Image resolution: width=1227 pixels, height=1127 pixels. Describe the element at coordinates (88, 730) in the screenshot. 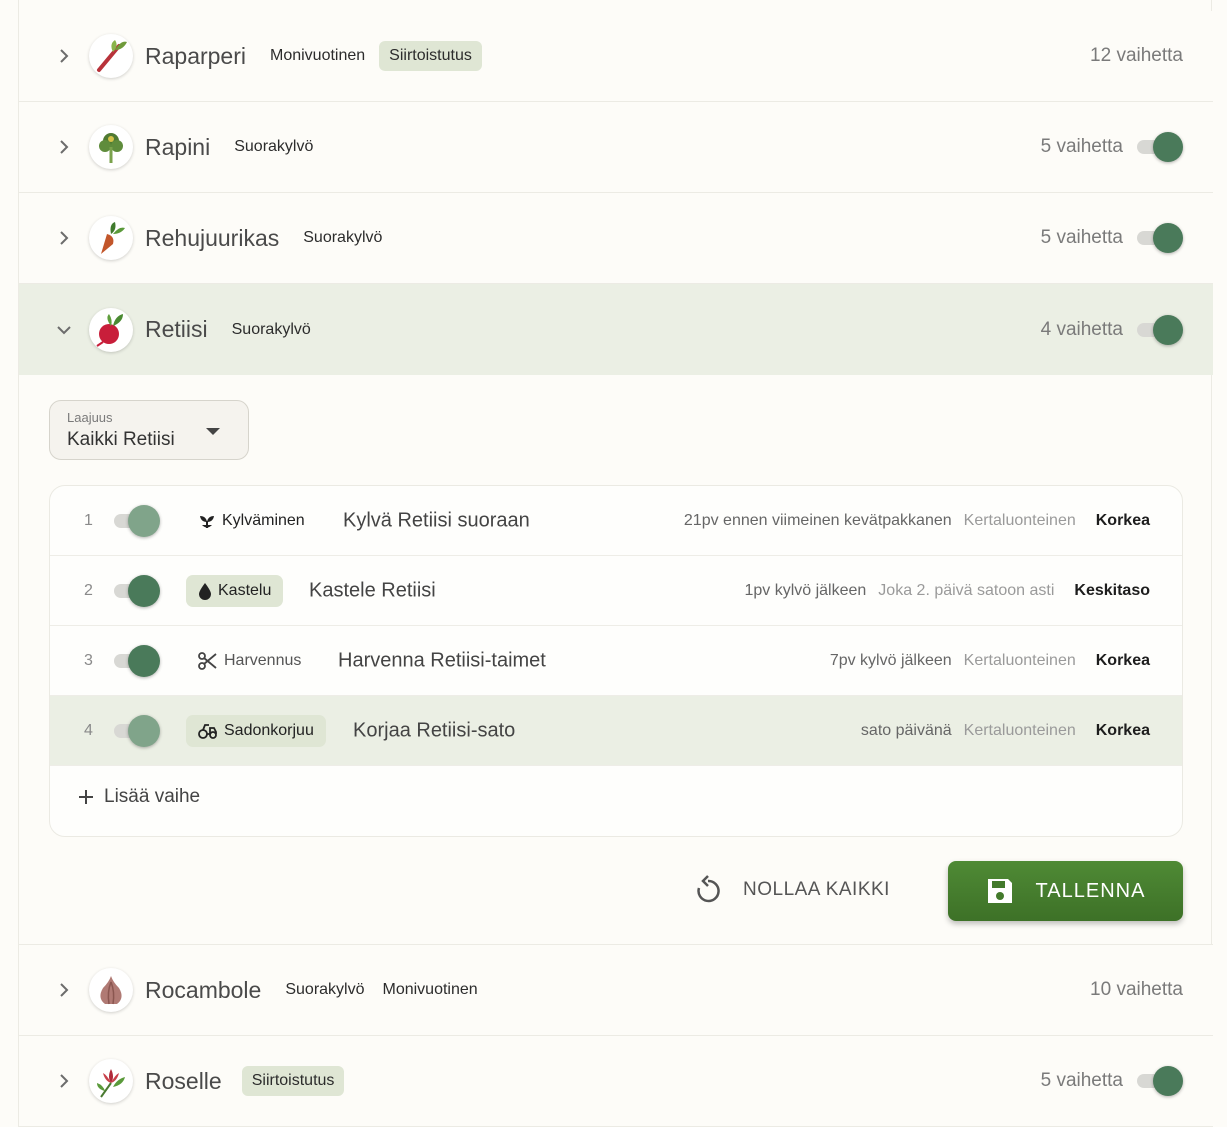

I see `step-number: 4` at that location.